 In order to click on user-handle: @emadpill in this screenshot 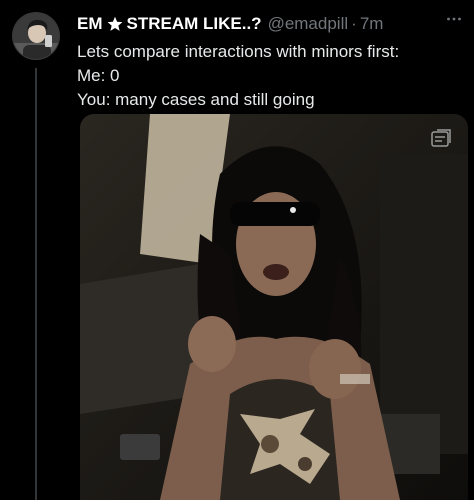, I will do `click(308, 24)`.